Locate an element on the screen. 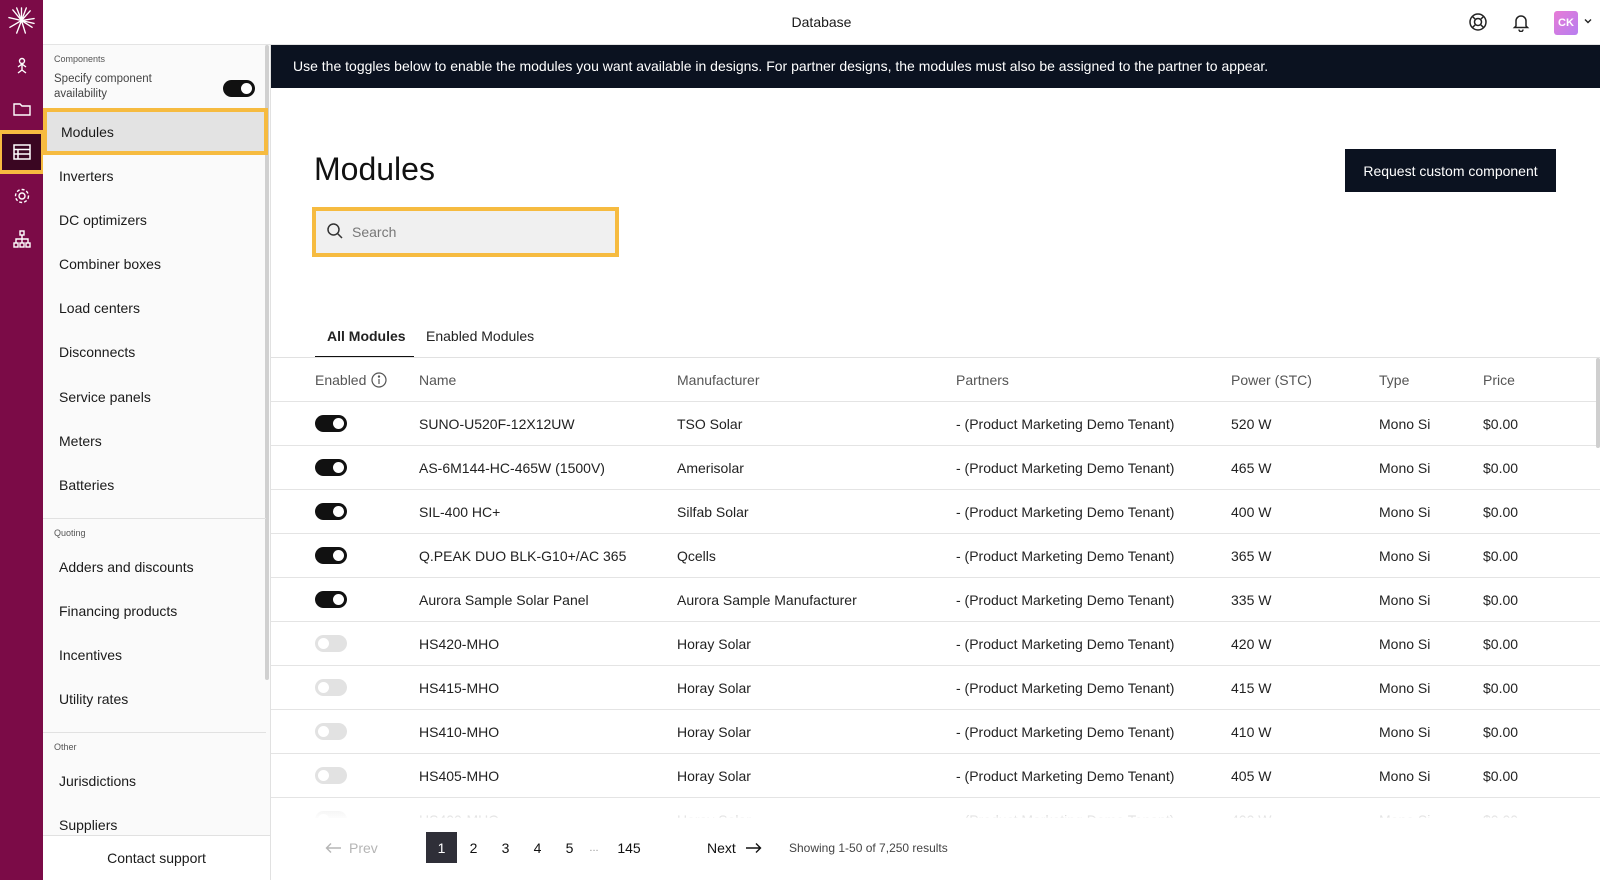 The image size is (1600, 880). sidebar-item-inverters: Inverters is located at coordinates (154, 175).